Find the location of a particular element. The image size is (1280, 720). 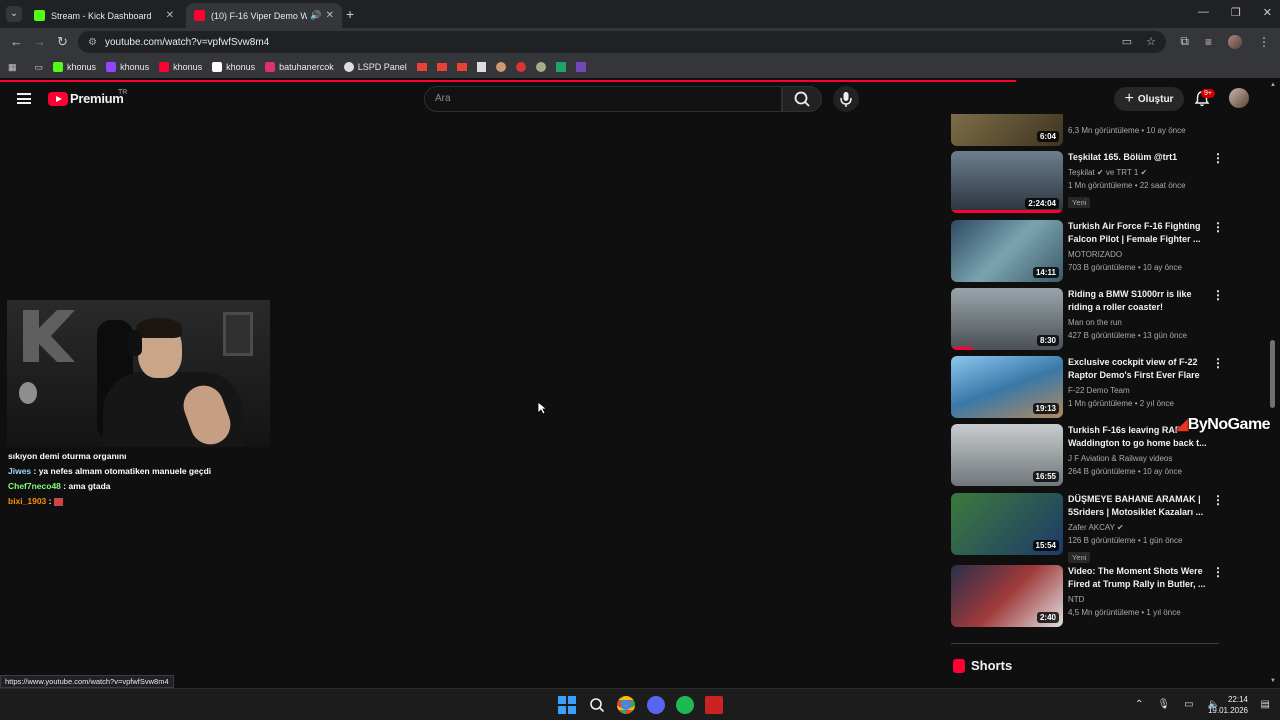

voice-search-button is located at coordinates (846, 99).